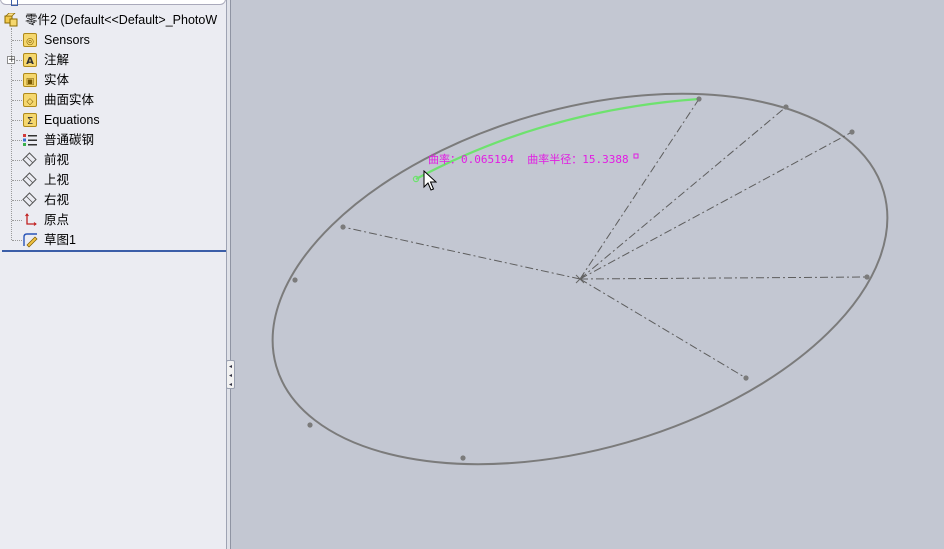  I want to click on panel-splitter, so click(229, 274).